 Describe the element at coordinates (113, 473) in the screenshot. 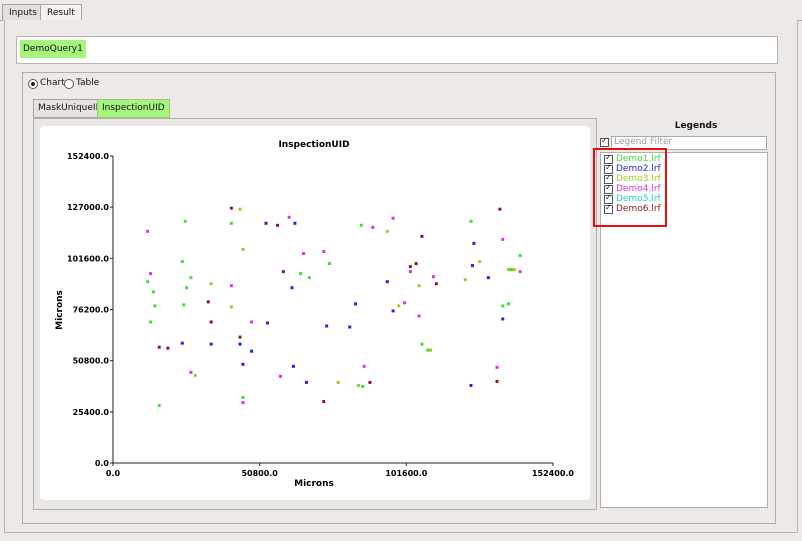

I see `x-tick-label: 0.0` at that location.